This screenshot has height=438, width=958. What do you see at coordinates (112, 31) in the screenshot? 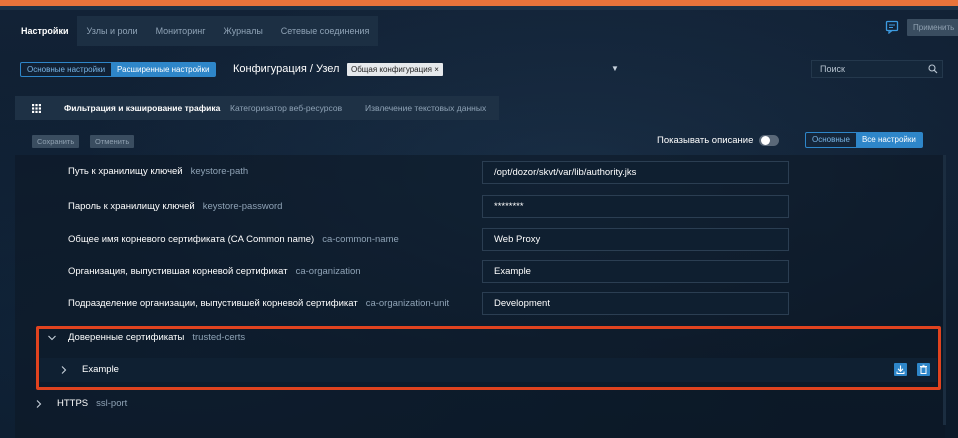
I see `tab-nodes-roles: Узлы и роли` at bounding box center [112, 31].